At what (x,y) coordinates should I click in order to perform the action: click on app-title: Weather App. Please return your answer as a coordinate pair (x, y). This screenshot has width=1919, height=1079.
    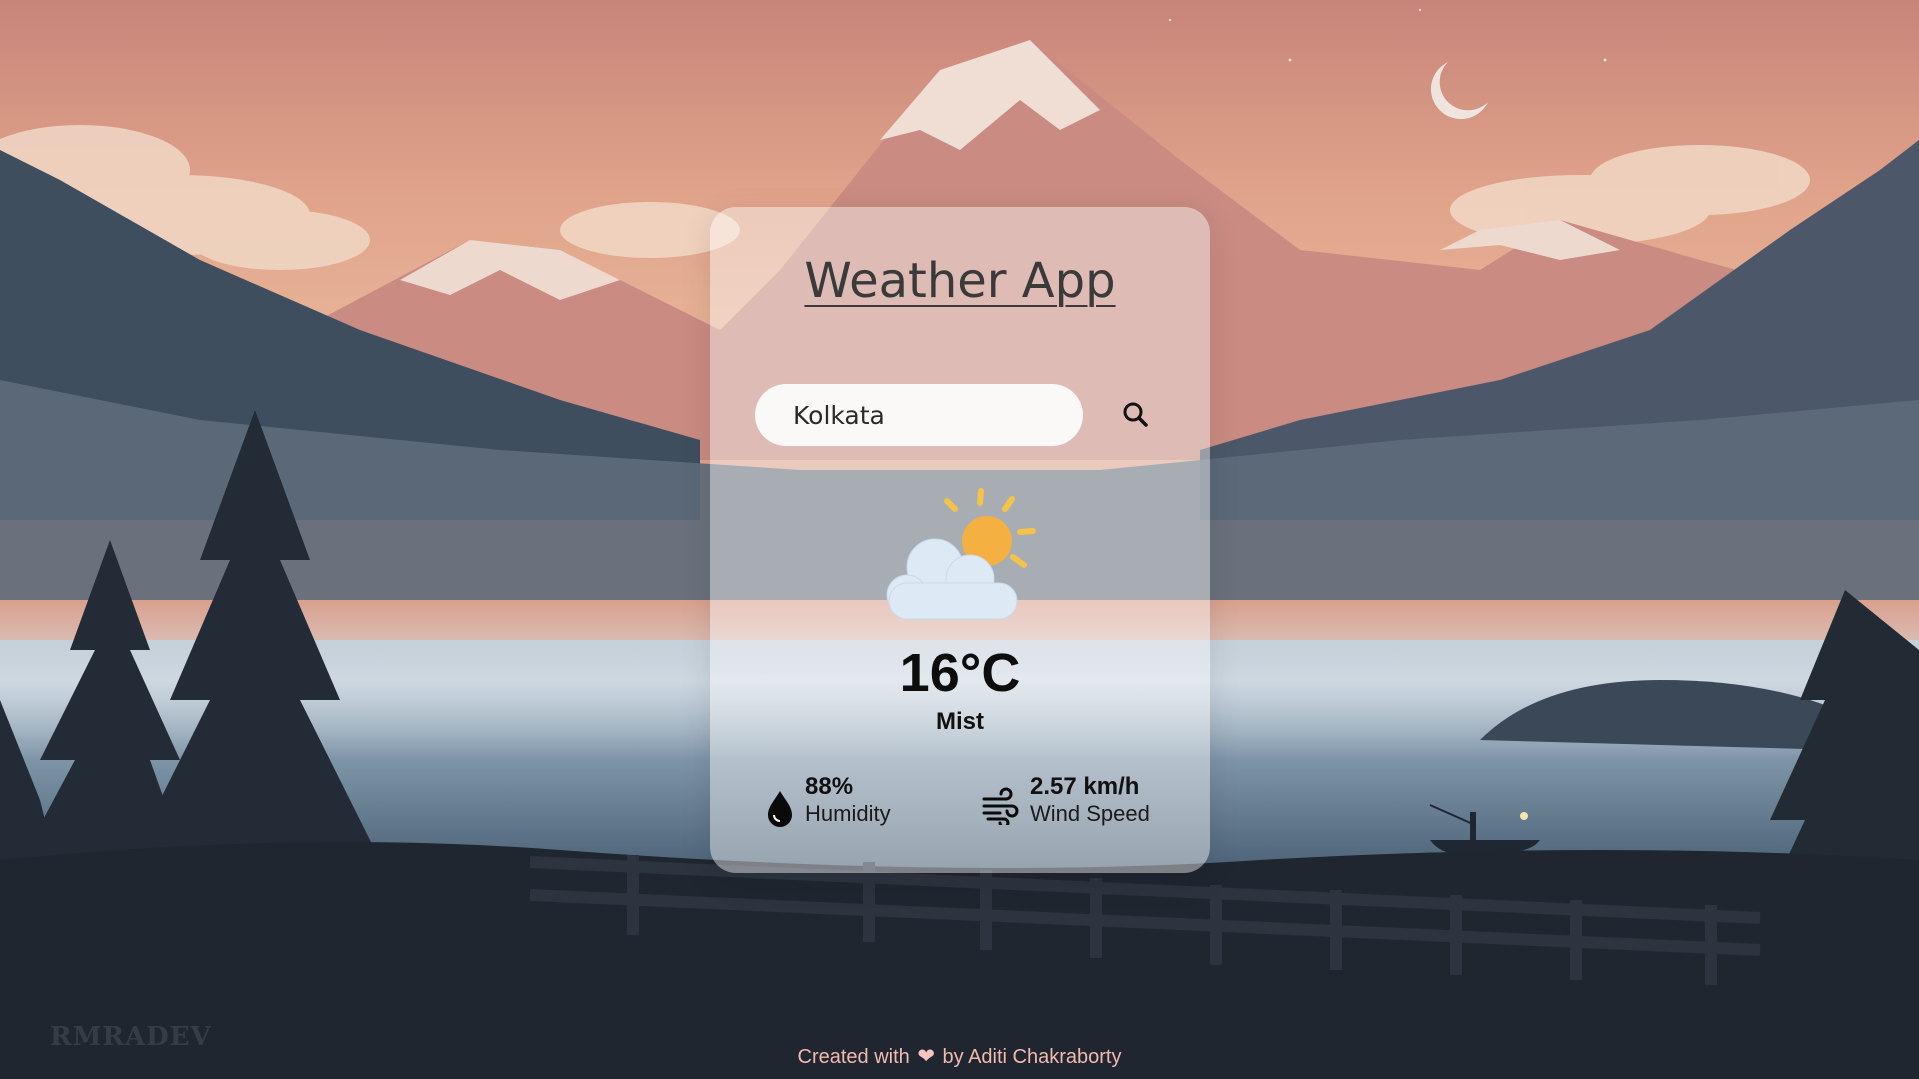
    Looking at the image, I should click on (960, 281).